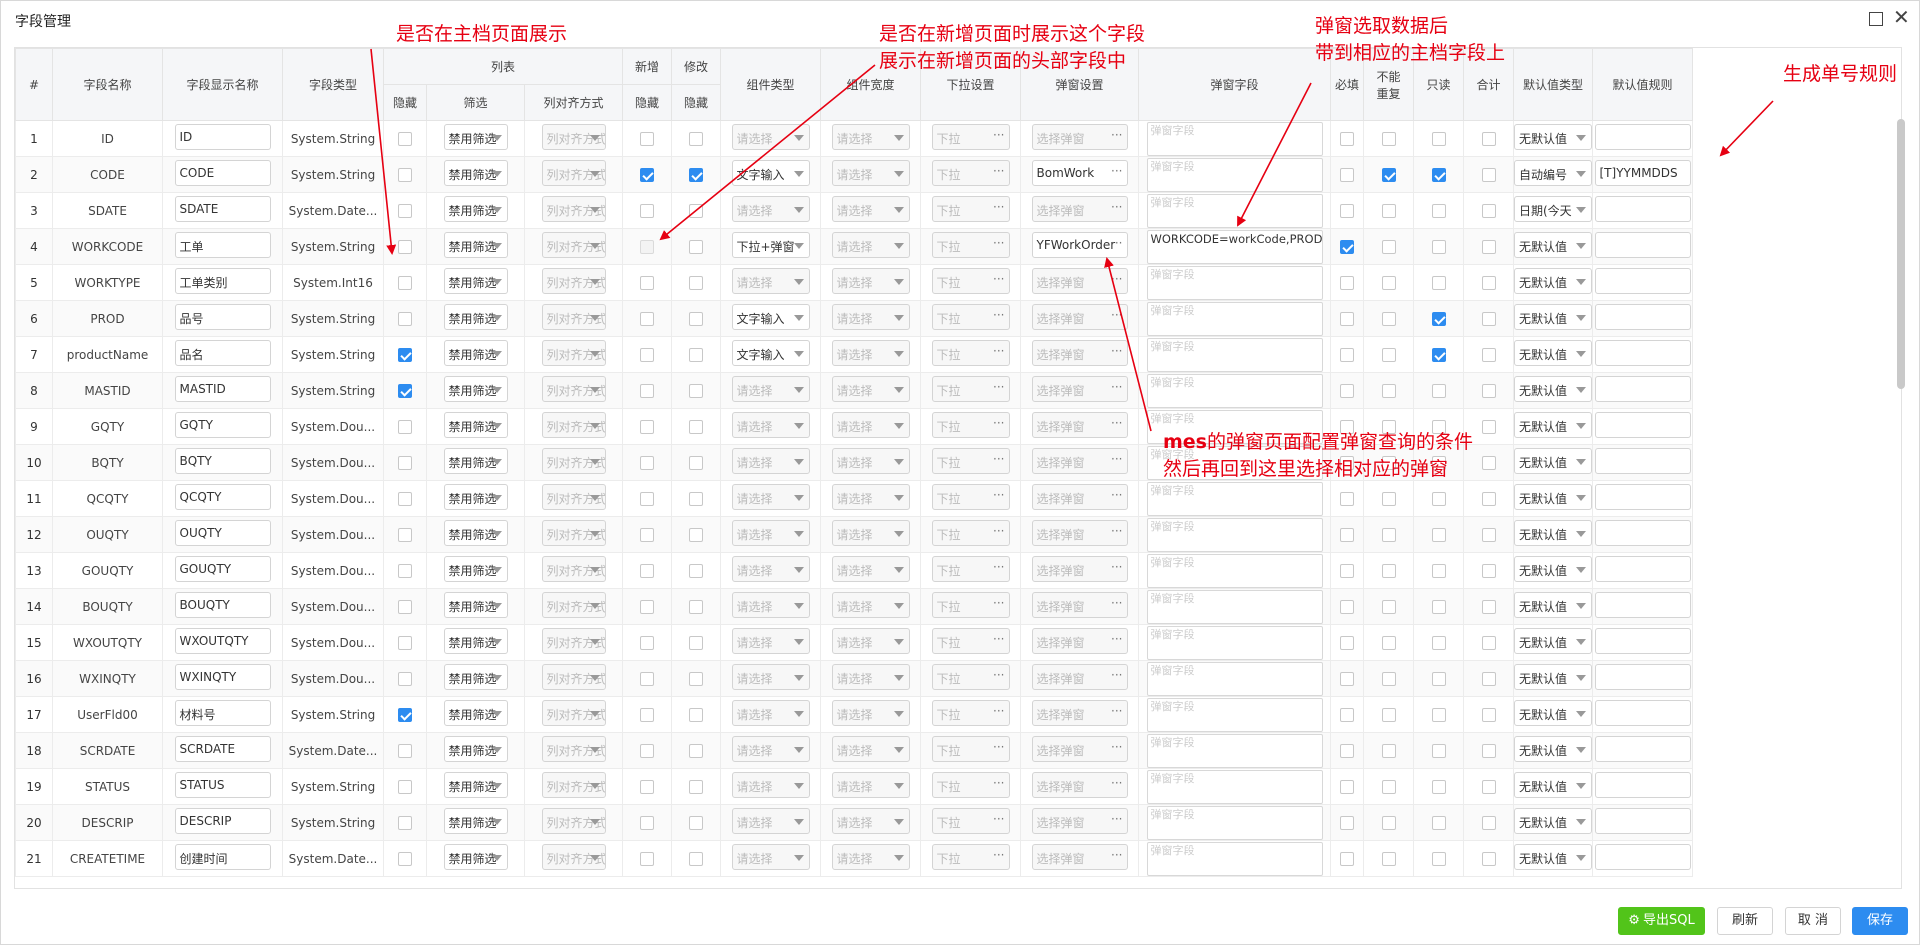 The height and width of the screenshot is (946, 1920). What do you see at coordinates (222, 749) in the screenshot?
I see `display-name-input: SCRDATE` at bounding box center [222, 749].